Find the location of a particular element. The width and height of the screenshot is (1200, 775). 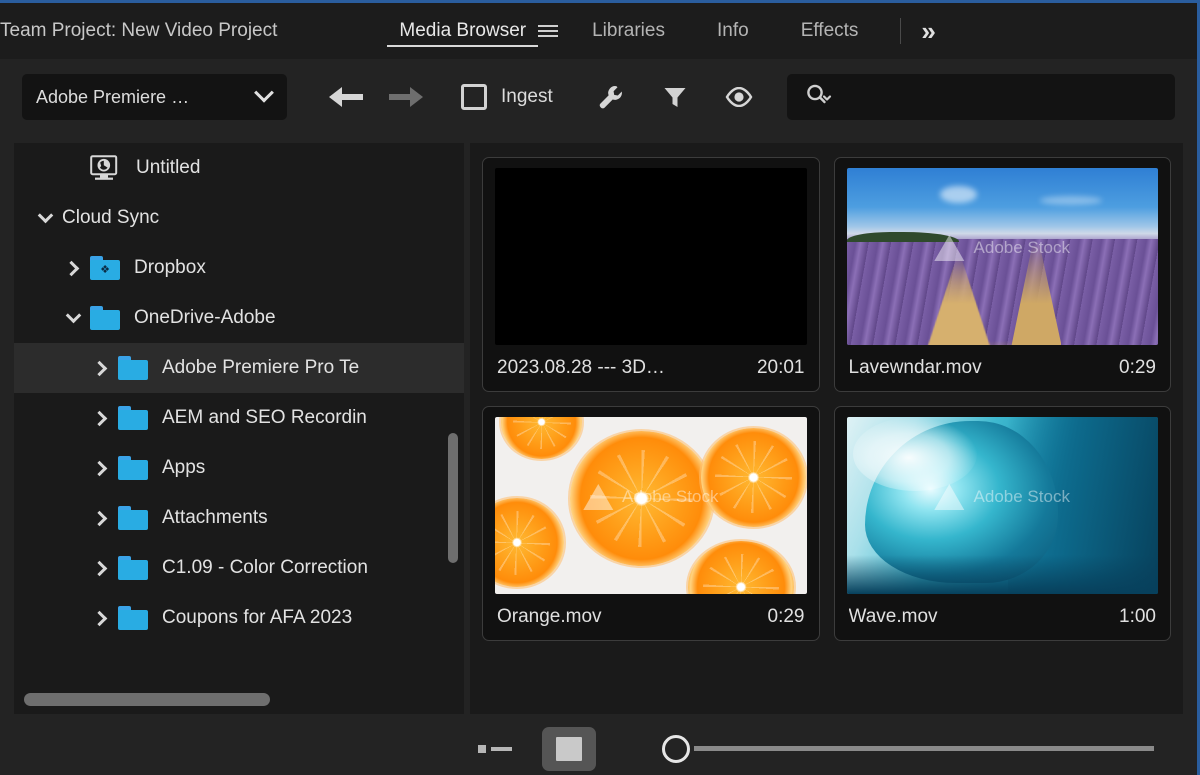

funnel-icon is located at coordinates (675, 97).